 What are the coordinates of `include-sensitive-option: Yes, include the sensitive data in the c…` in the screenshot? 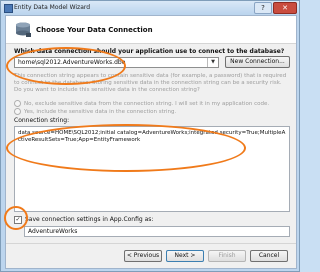 It's located at (95, 111).